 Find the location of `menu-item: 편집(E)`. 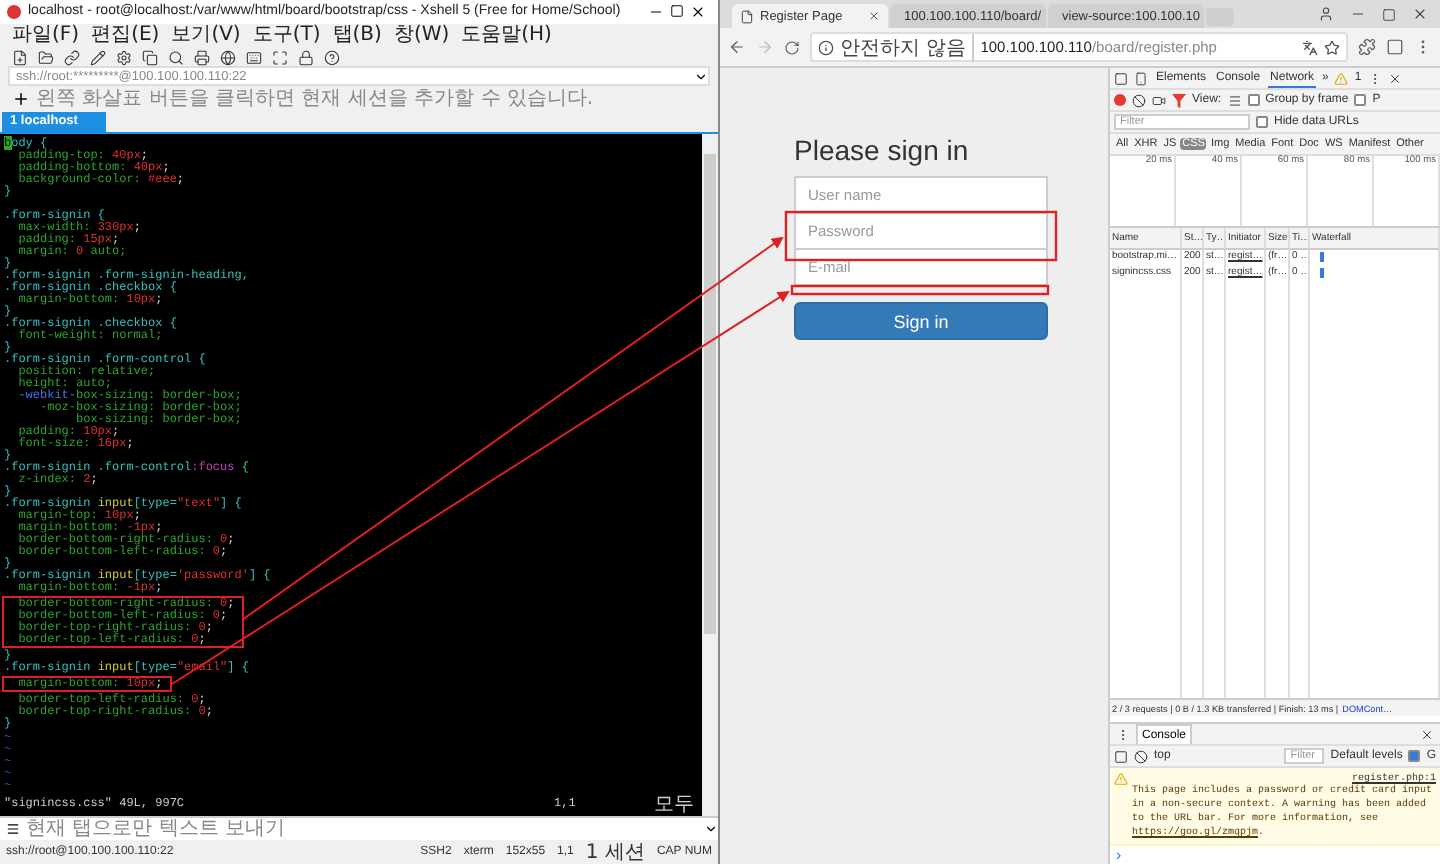

menu-item: 편집(E) is located at coordinates (125, 35).